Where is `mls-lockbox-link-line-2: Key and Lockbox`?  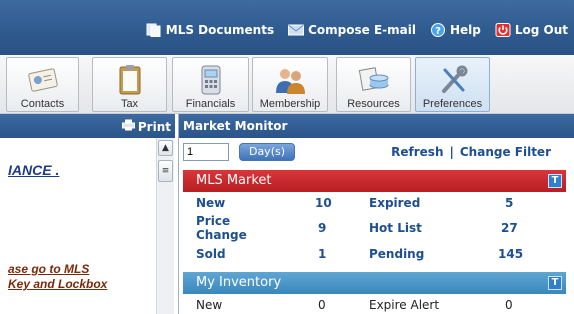
mls-lockbox-link-line-2: Key and Lockbox is located at coordinates (58, 284).